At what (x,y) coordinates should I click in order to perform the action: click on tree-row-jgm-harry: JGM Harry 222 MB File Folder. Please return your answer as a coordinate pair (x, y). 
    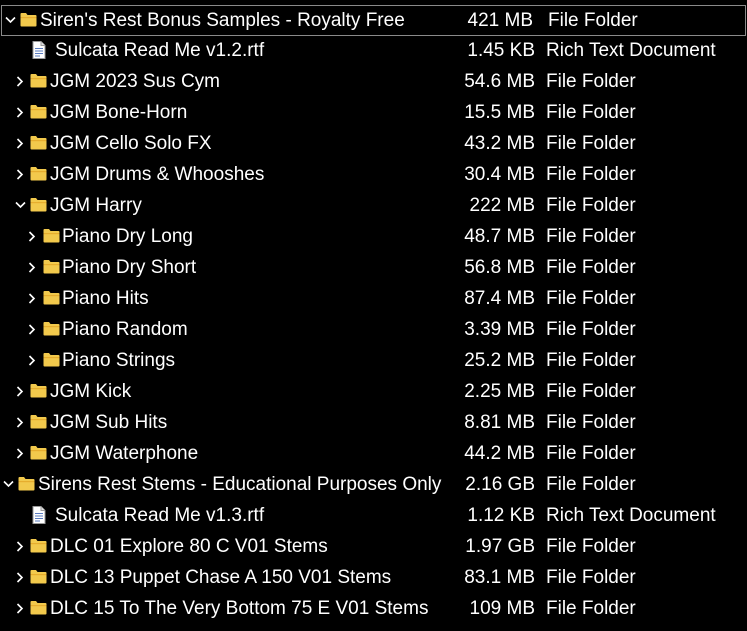
    Looking at the image, I should click on (373, 206).